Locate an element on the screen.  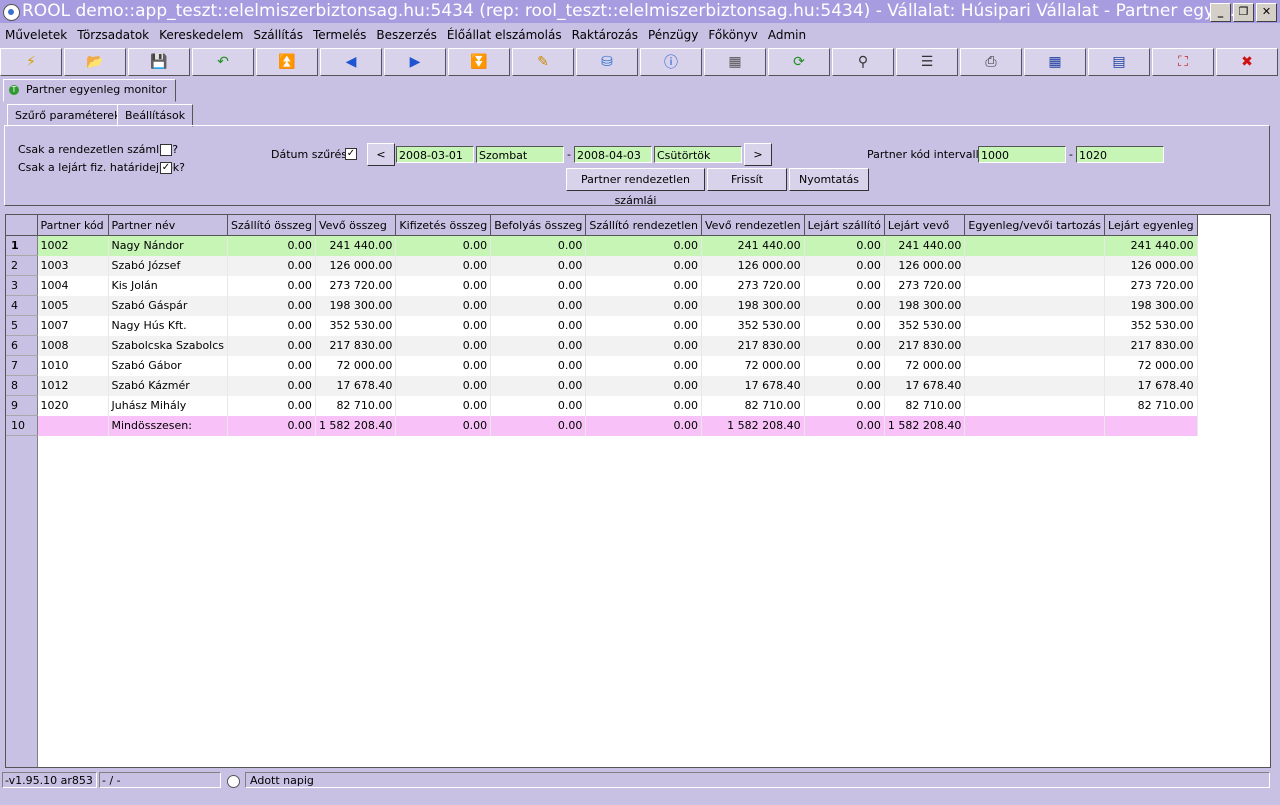
toolbar-button-database: ⛁ is located at coordinates (607, 62).